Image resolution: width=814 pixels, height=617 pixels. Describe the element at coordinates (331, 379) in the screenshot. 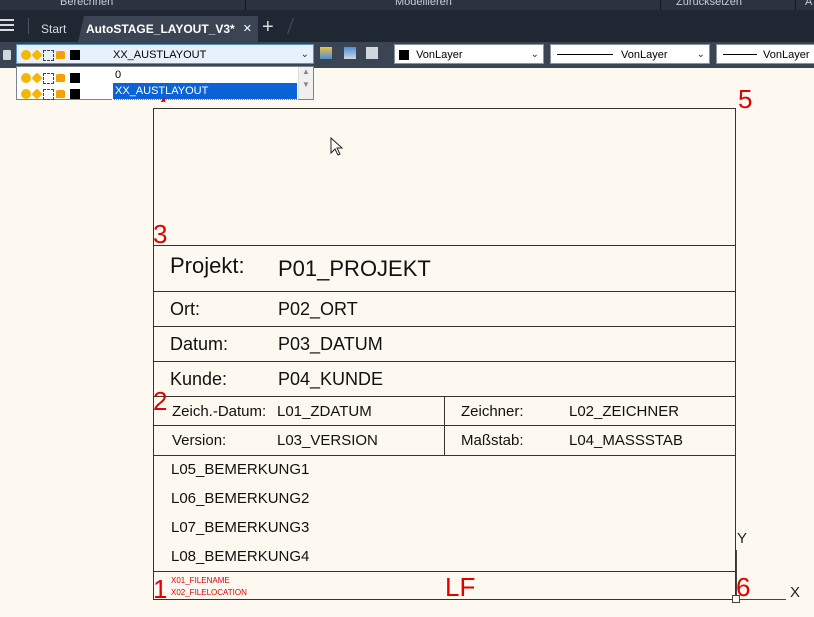

I see `customer-value: P04_KUNDE` at that location.